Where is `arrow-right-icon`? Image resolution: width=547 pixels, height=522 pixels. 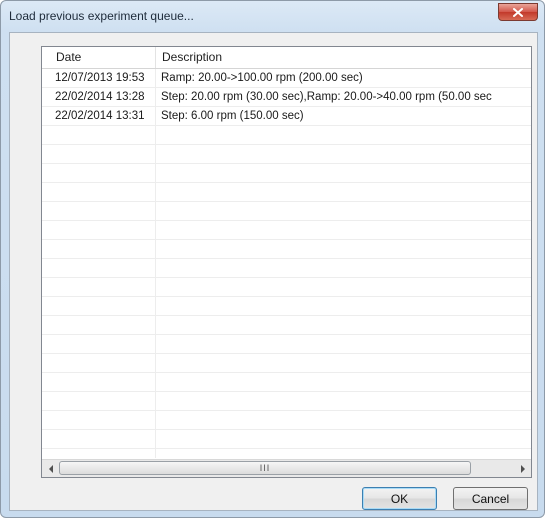 arrow-right-icon is located at coordinates (522, 468).